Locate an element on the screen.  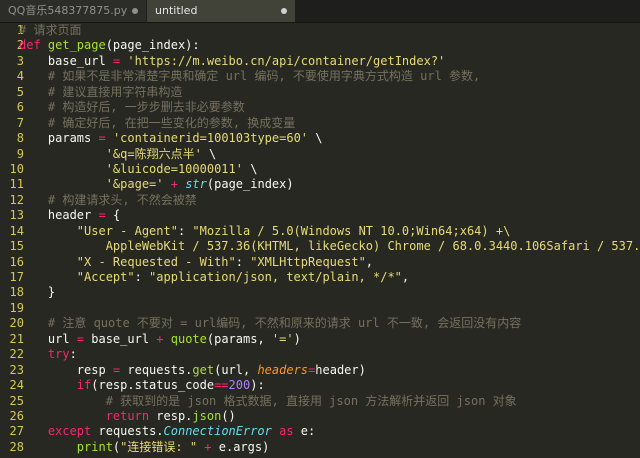
line-source: header = { is located at coordinates (69, 215).